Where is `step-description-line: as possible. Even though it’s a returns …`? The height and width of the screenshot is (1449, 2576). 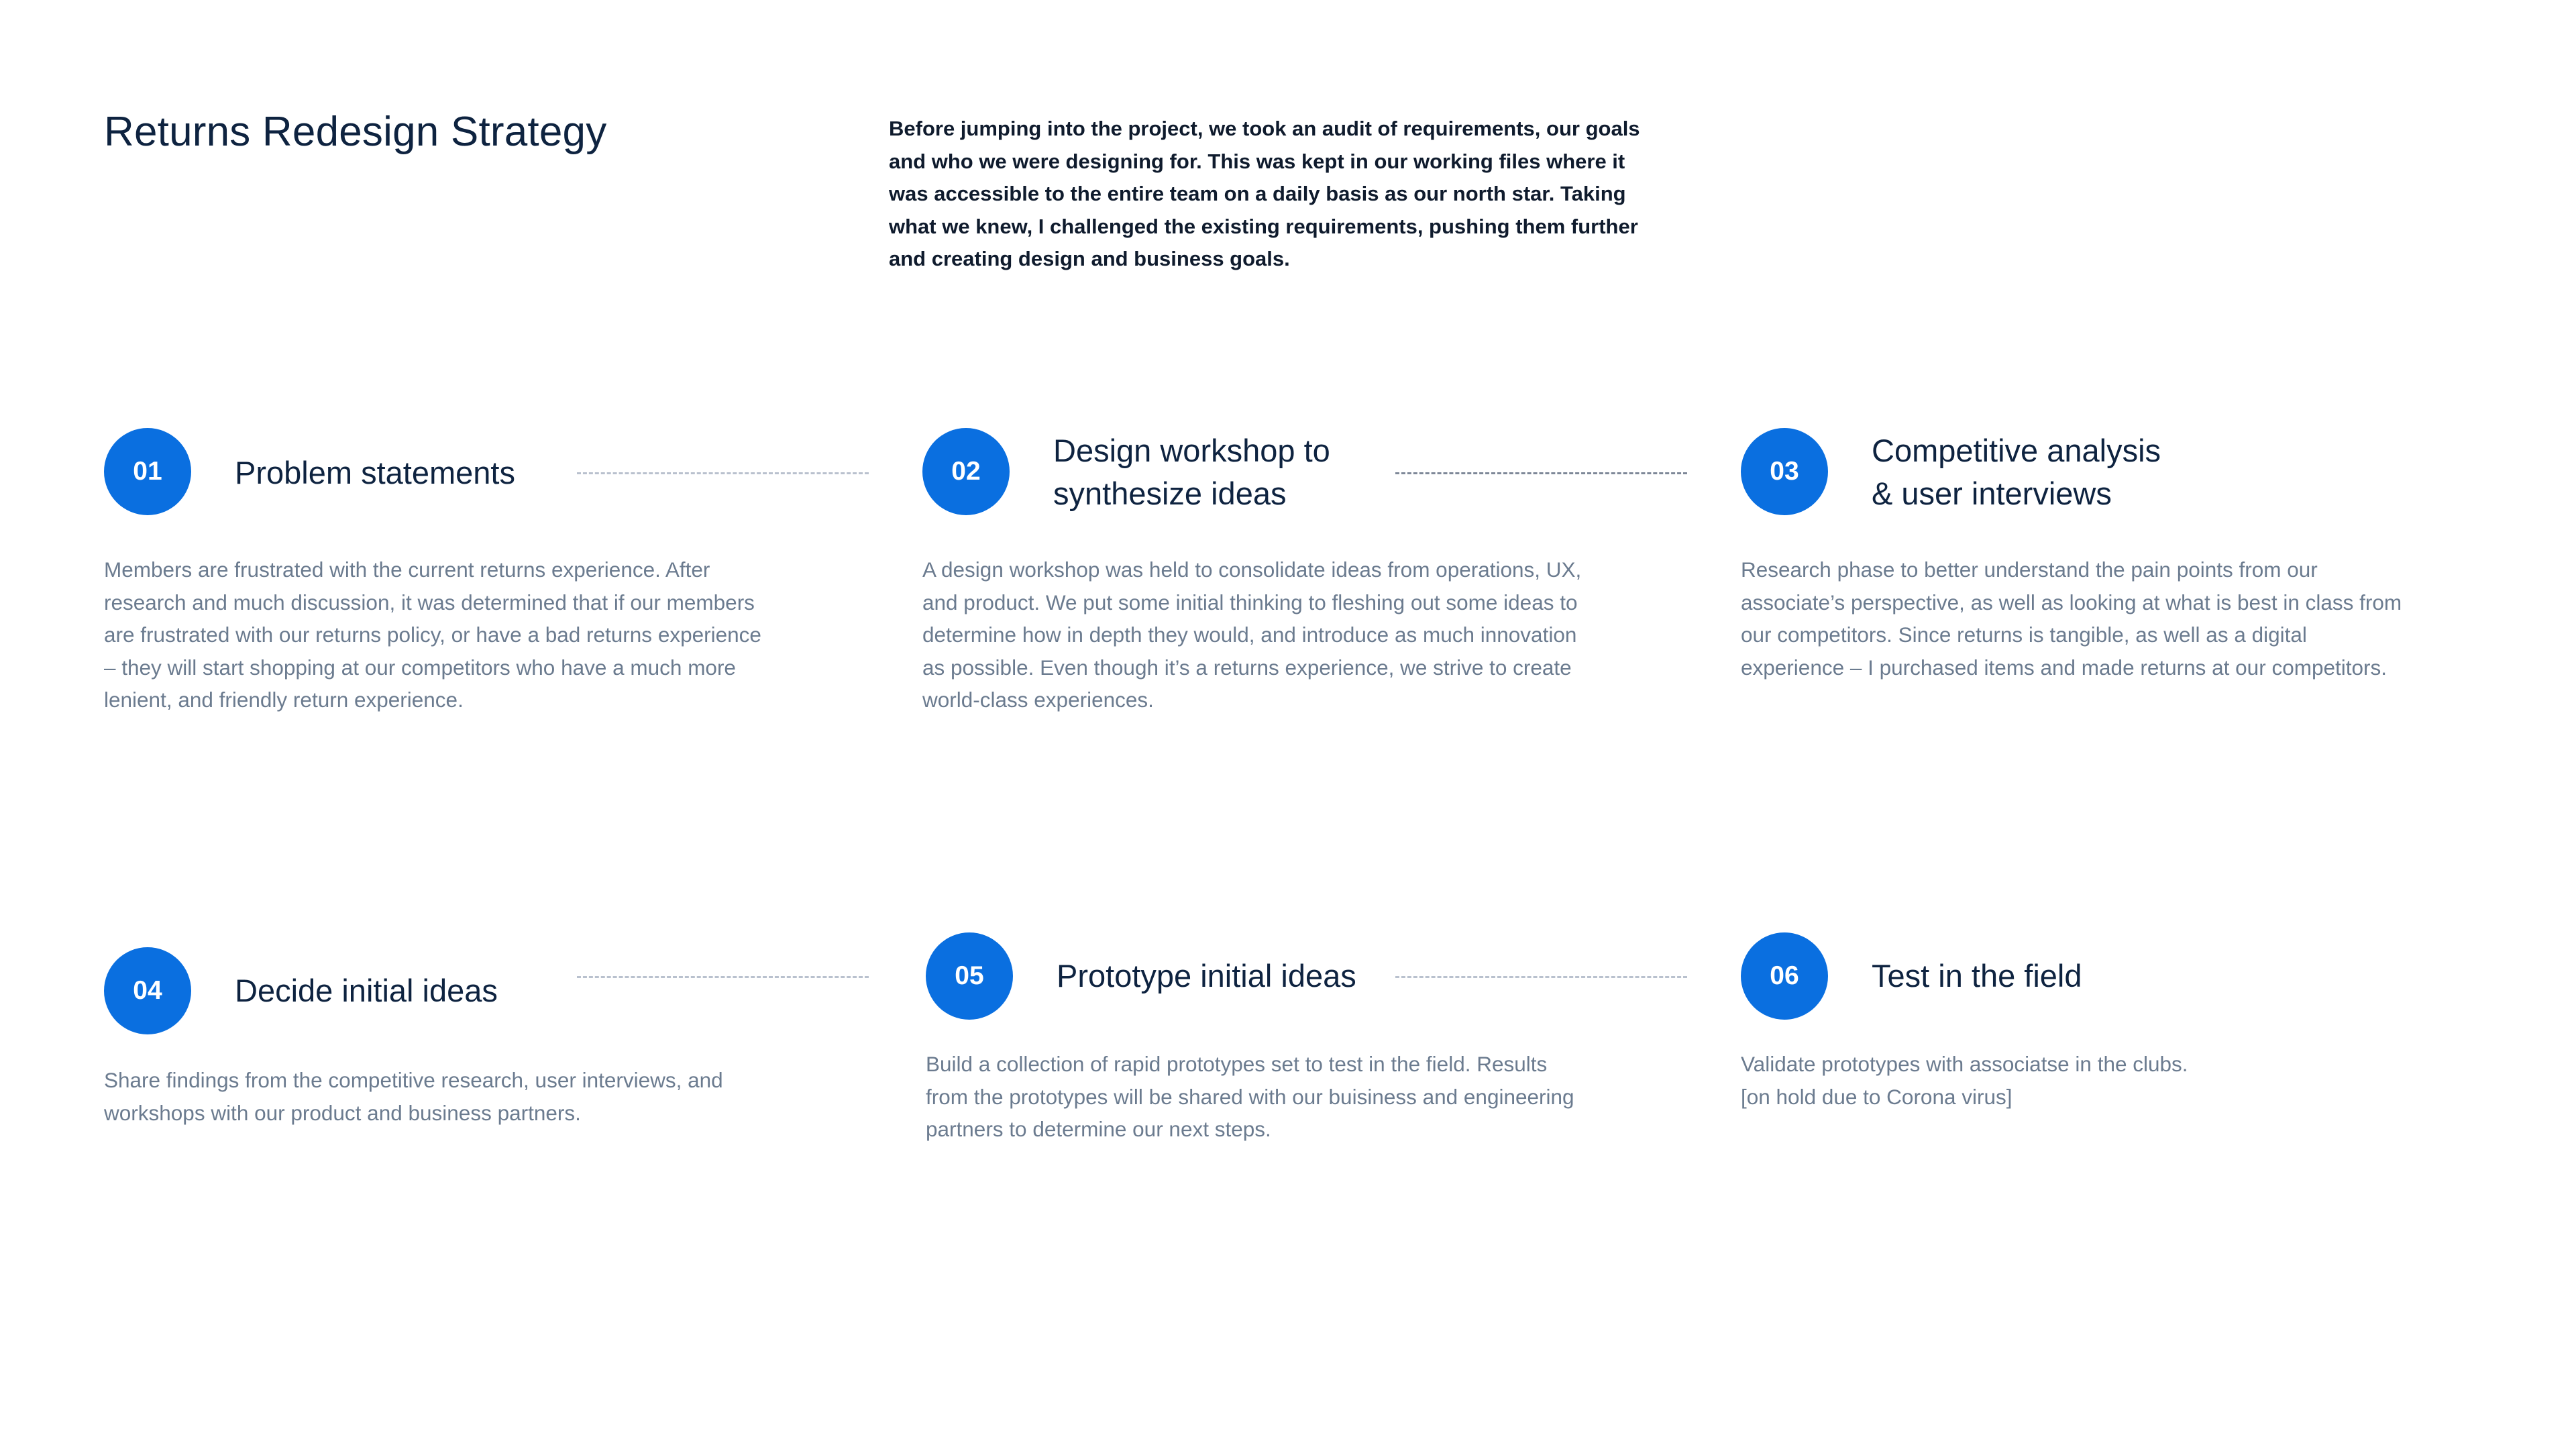
step-description-line: as possible. Even though it’s a returns … is located at coordinates (1247, 667).